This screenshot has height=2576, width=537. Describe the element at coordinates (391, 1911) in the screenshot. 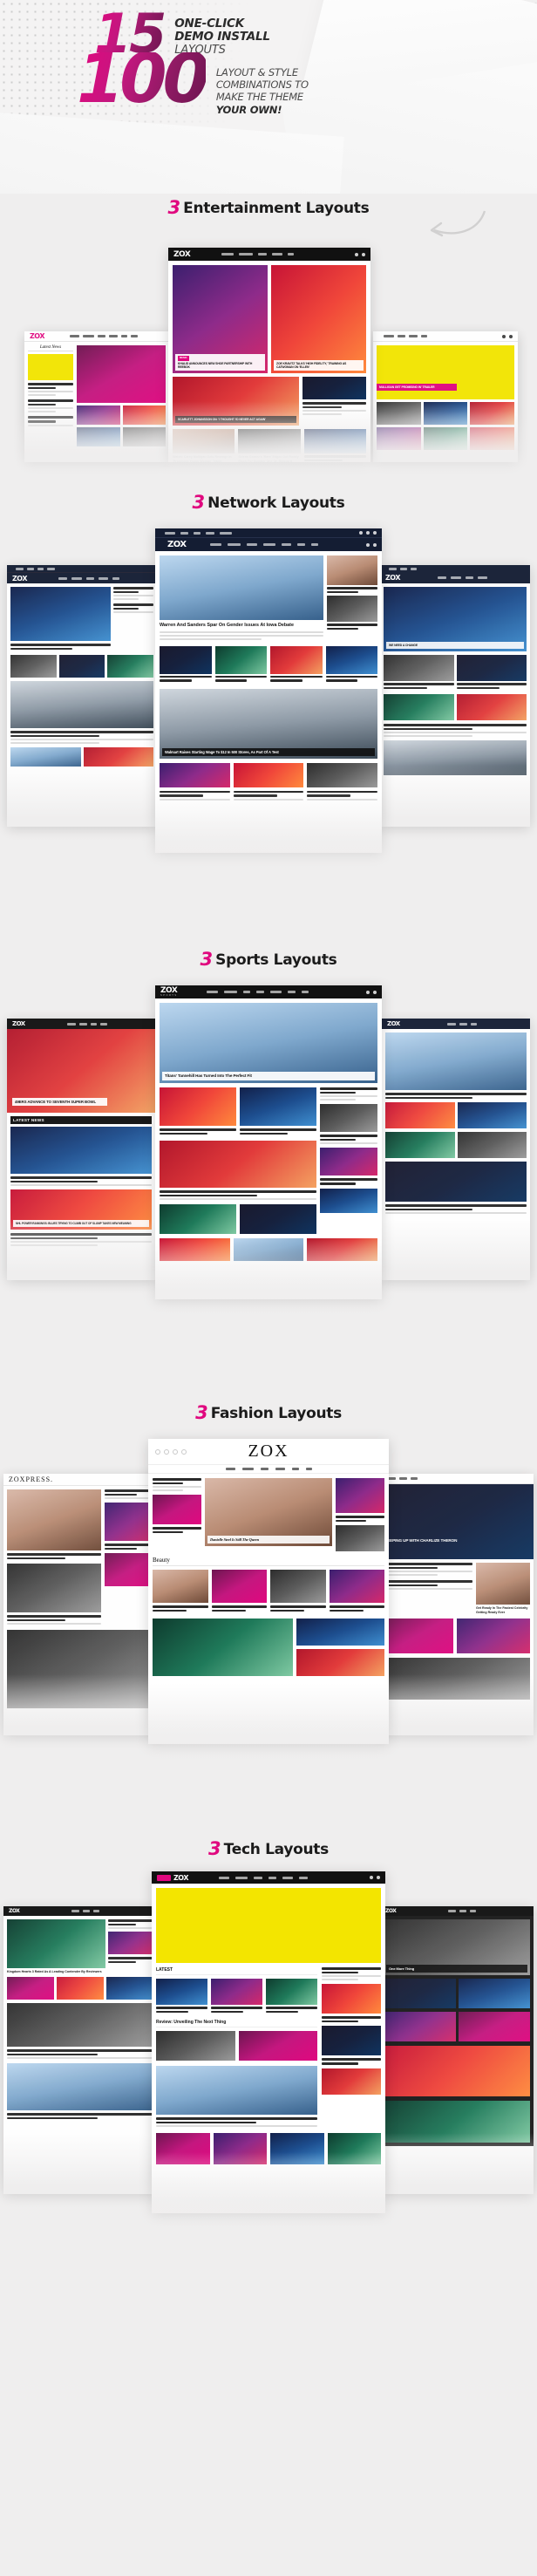

I see `logo-zox-tech-right: ZOX` at that location.